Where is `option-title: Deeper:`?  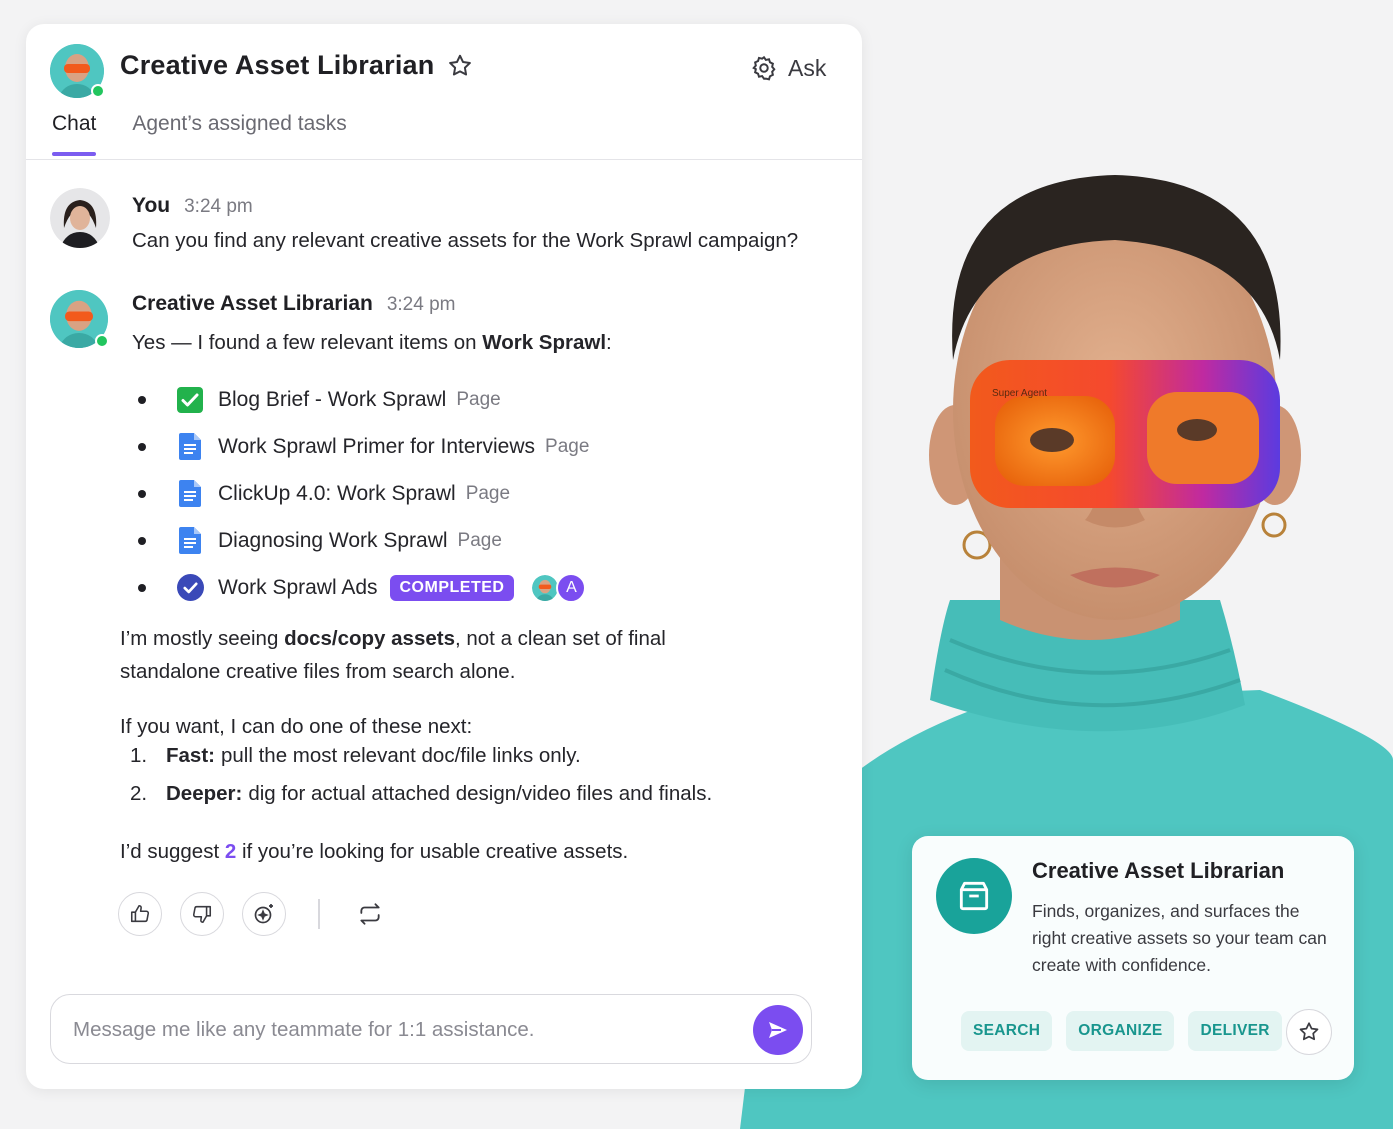
option-title: Deeper: is located at coordinates (204, 793).